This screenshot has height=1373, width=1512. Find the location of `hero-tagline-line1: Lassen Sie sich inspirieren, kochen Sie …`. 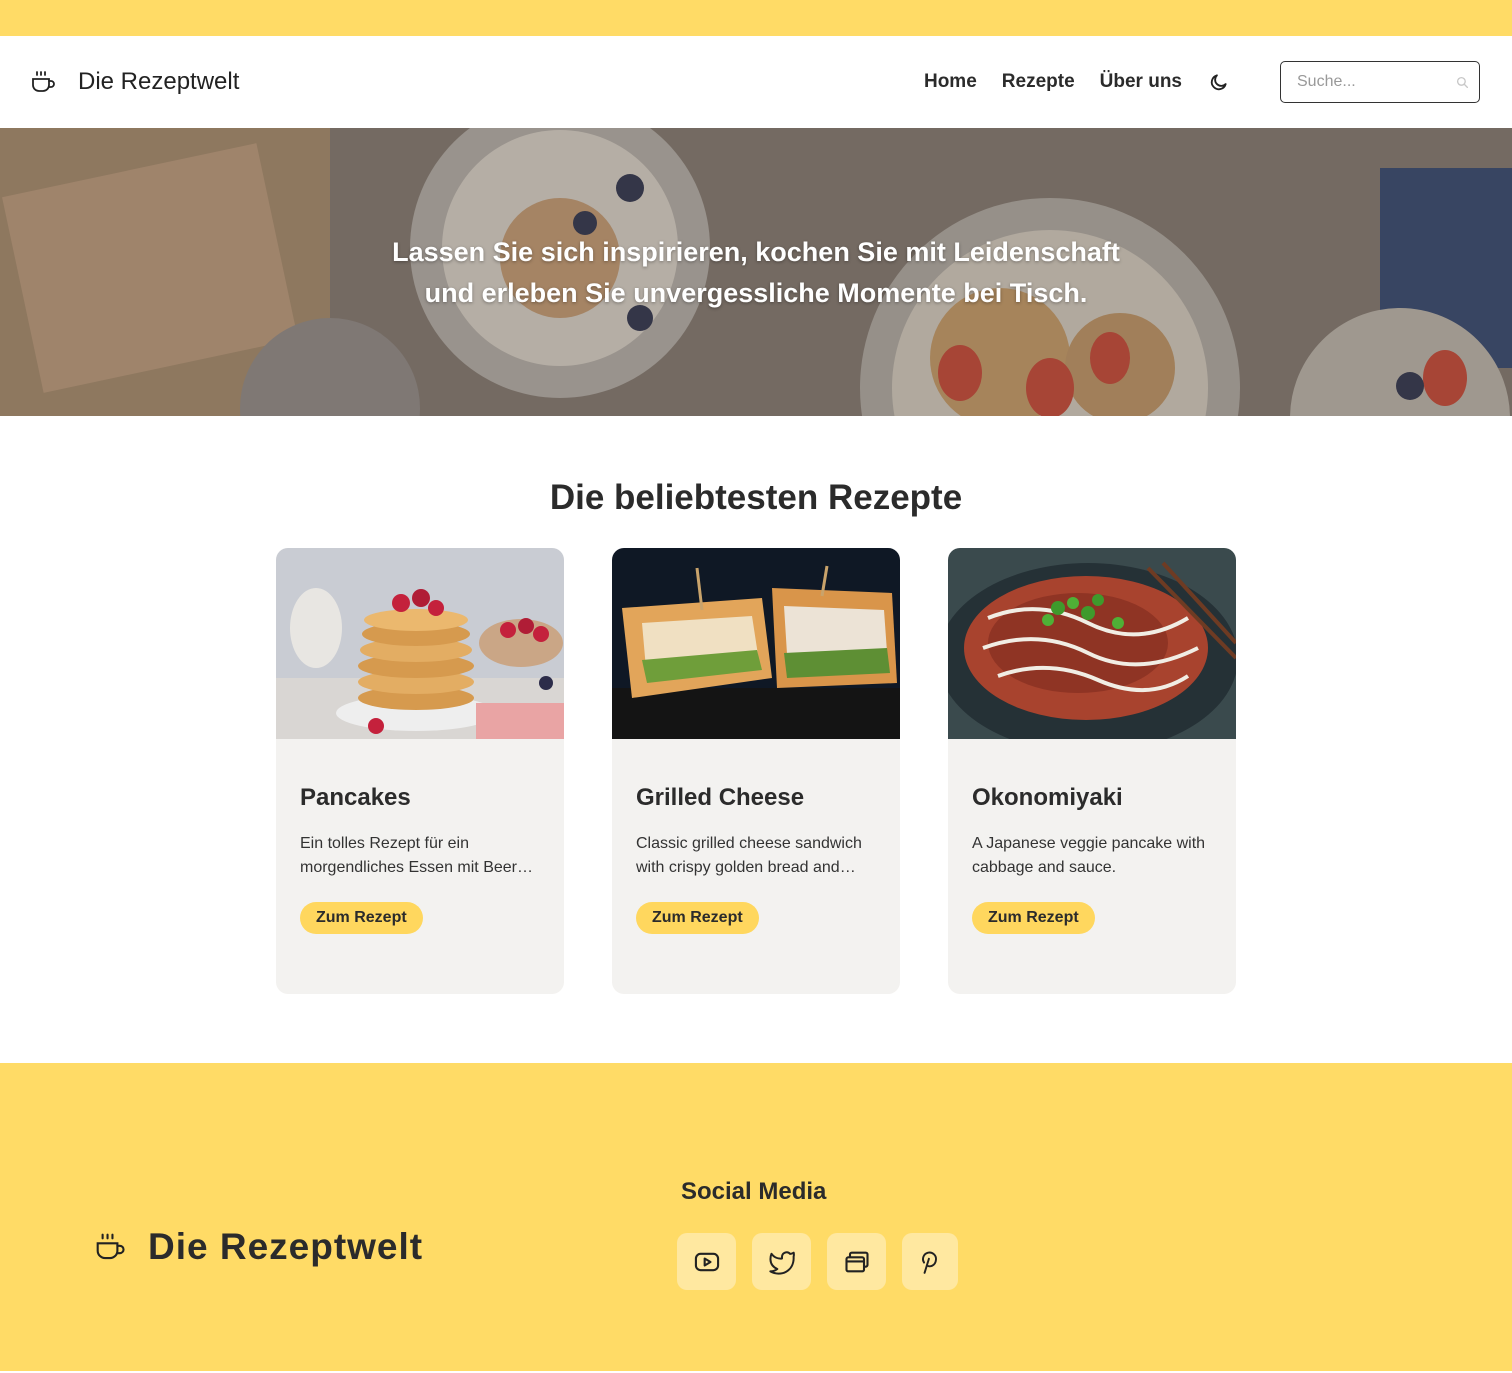

hero-tagline-line1: Lassen Sie sich inspirieren, kochen Sie … is located at coordinates (756, 252).